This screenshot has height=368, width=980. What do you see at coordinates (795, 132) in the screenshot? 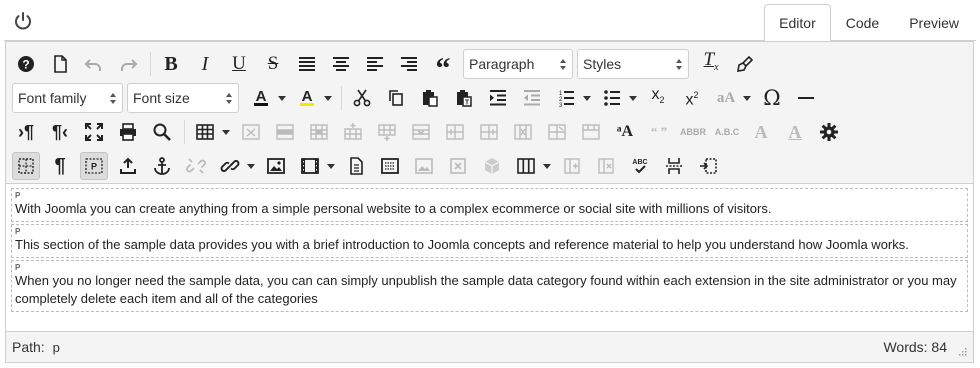
I see `attributes-icon: A` at bounding box center [795, 132].